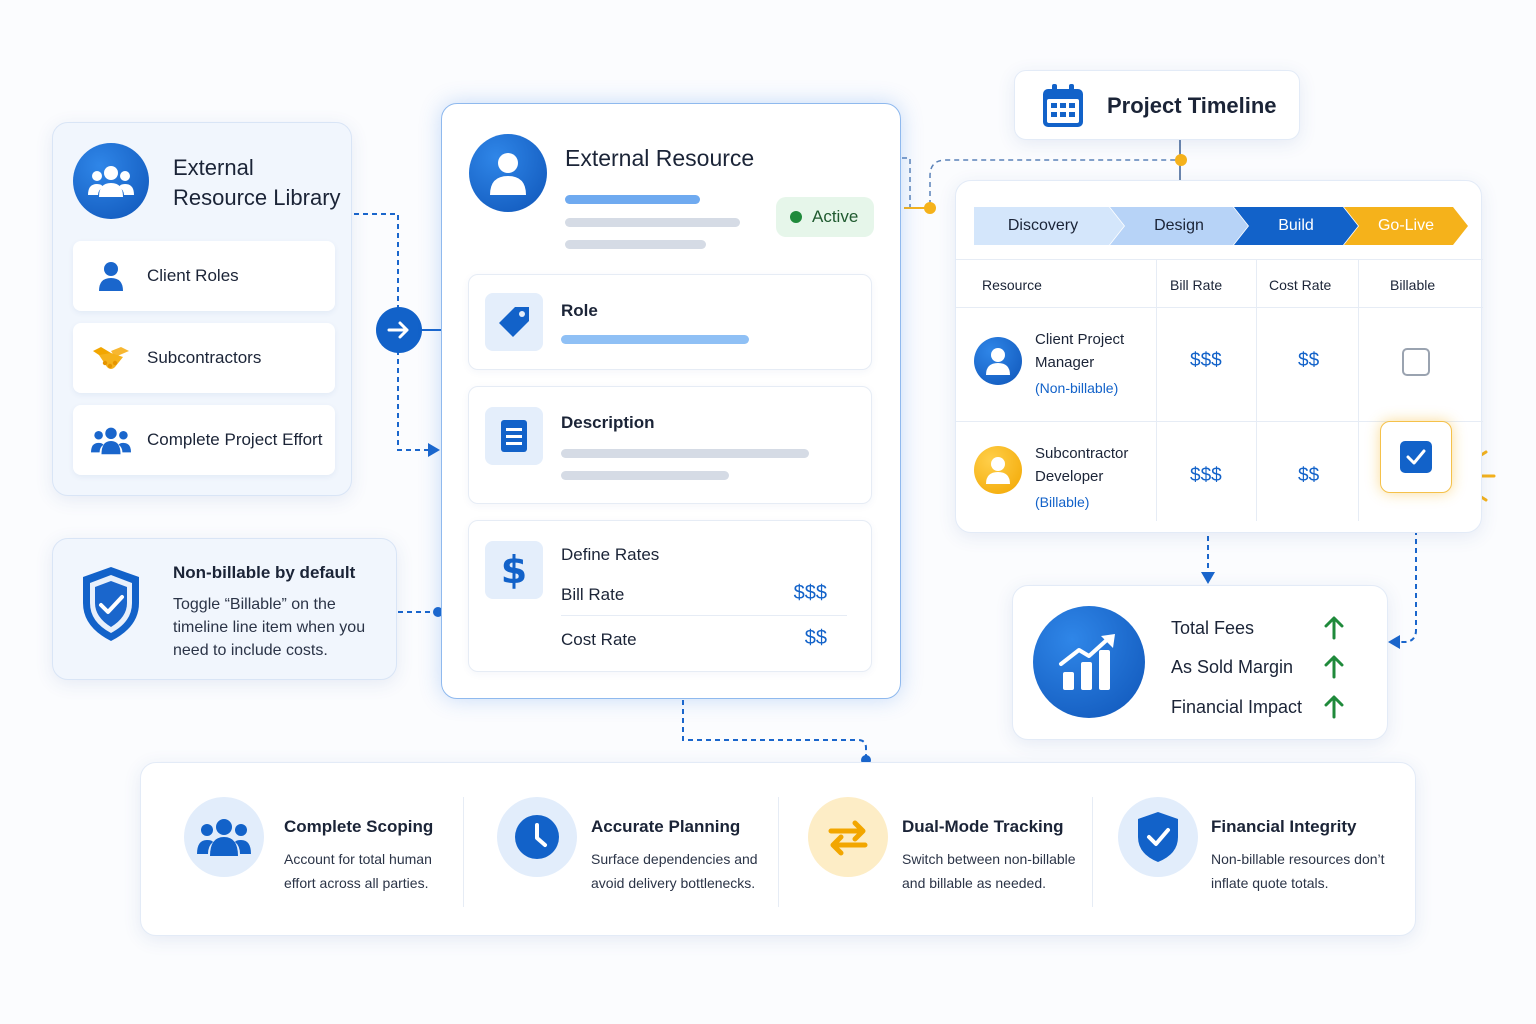  I want to click on row-billing-tag: (Billable), so click(1062, 502).